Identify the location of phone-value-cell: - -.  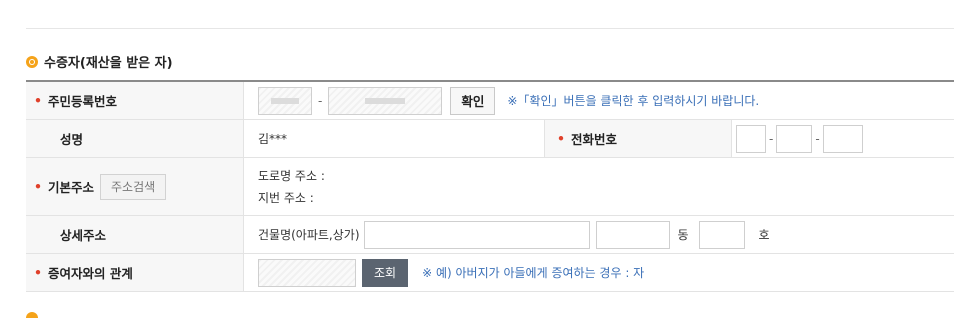
(843, 138).